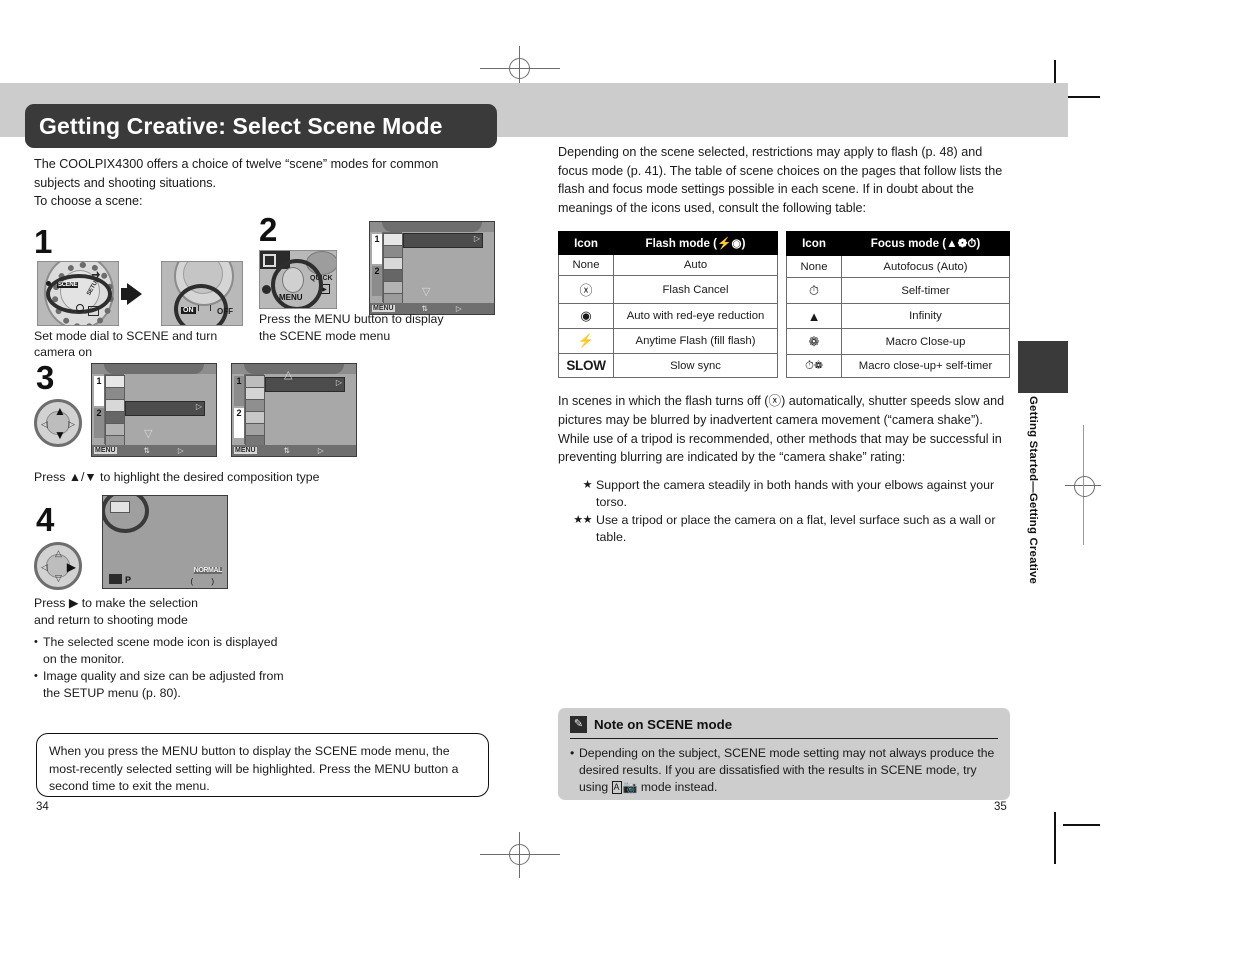 The height and width of the screenshot is (954, 1235). What do you see at coordinates (925, 366) in the screenshot?
I see `focus-label-macro-selftimer: Macro close-up+ self-timer` at bounding box center [925, 366].